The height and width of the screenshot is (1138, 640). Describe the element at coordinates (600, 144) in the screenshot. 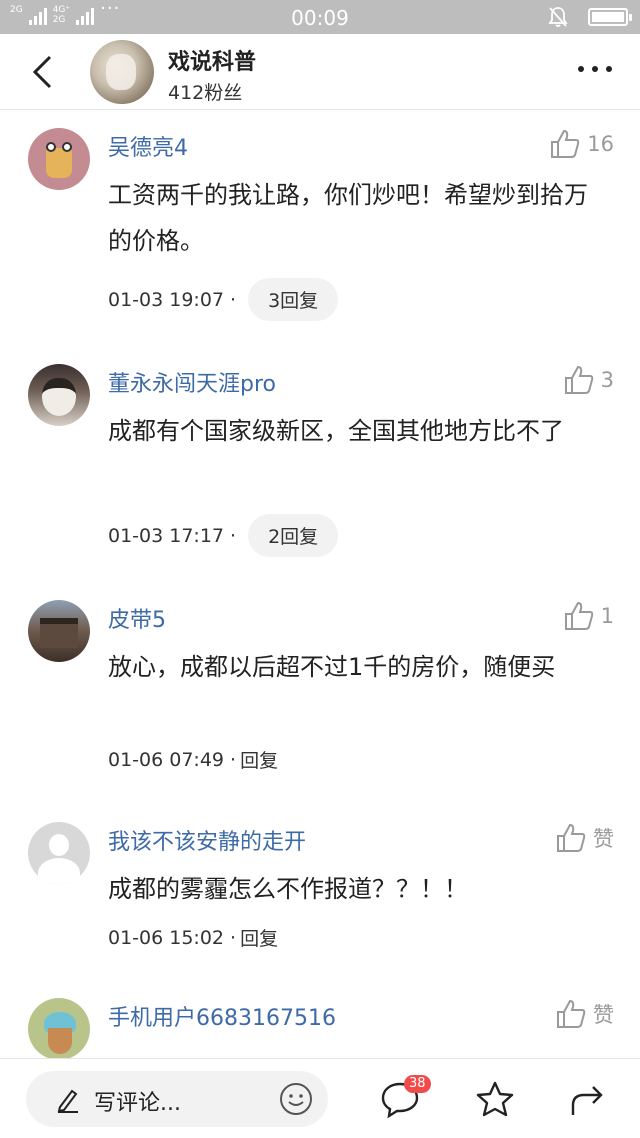

I see `like-count: 16` at that location.